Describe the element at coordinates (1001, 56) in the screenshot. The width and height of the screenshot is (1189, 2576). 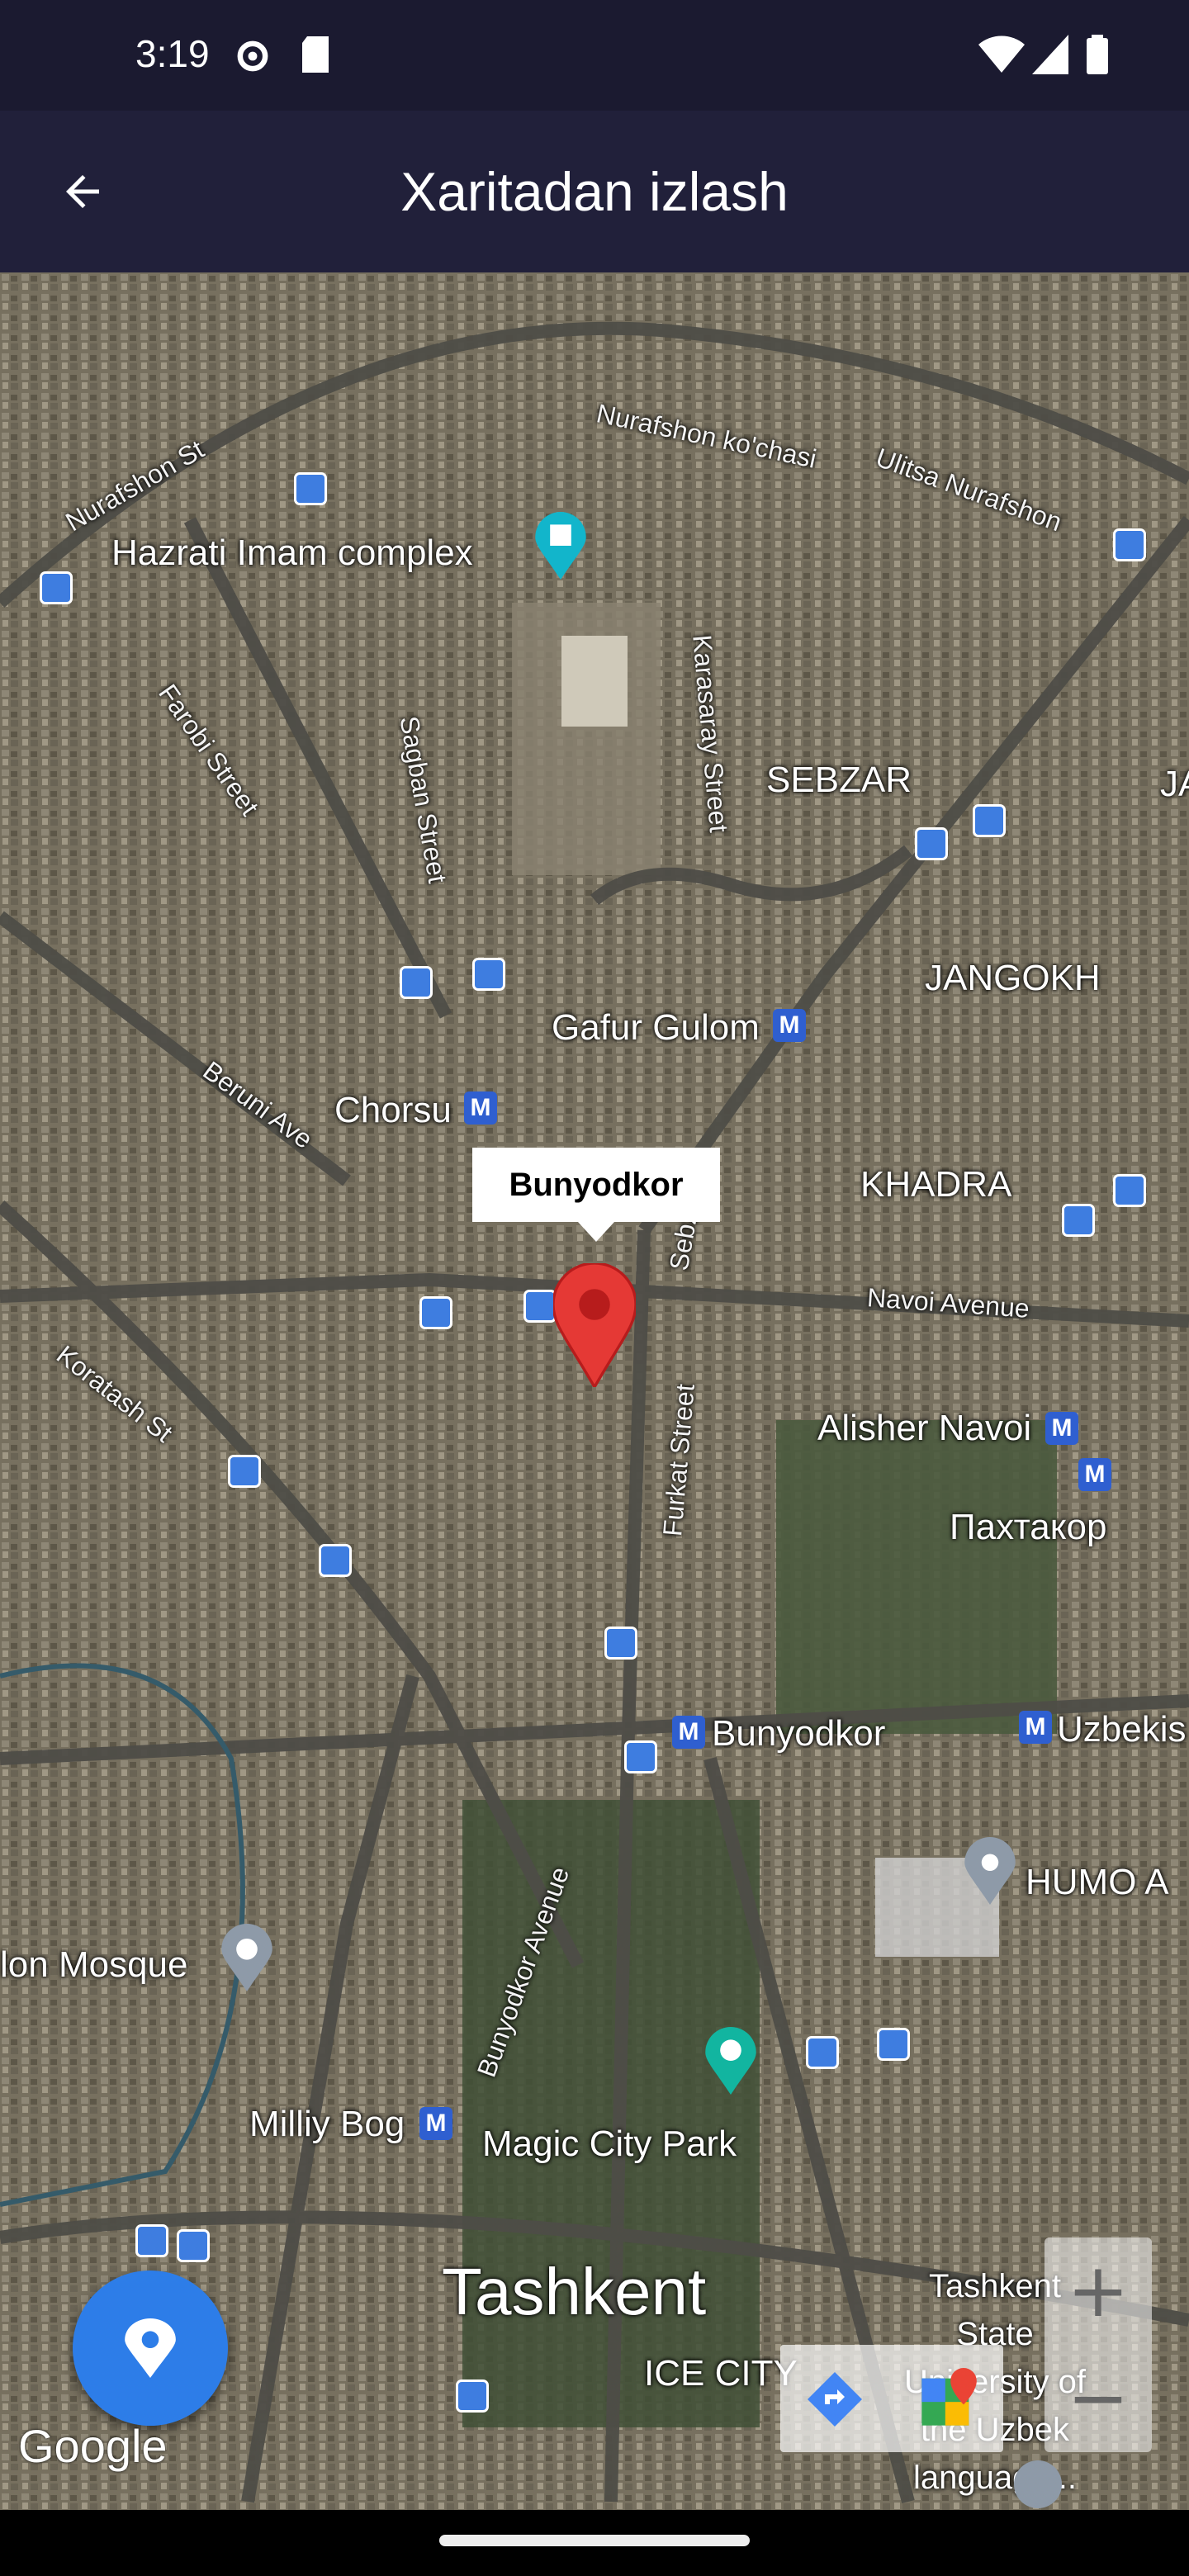
I see `wifi-icon` at that location.